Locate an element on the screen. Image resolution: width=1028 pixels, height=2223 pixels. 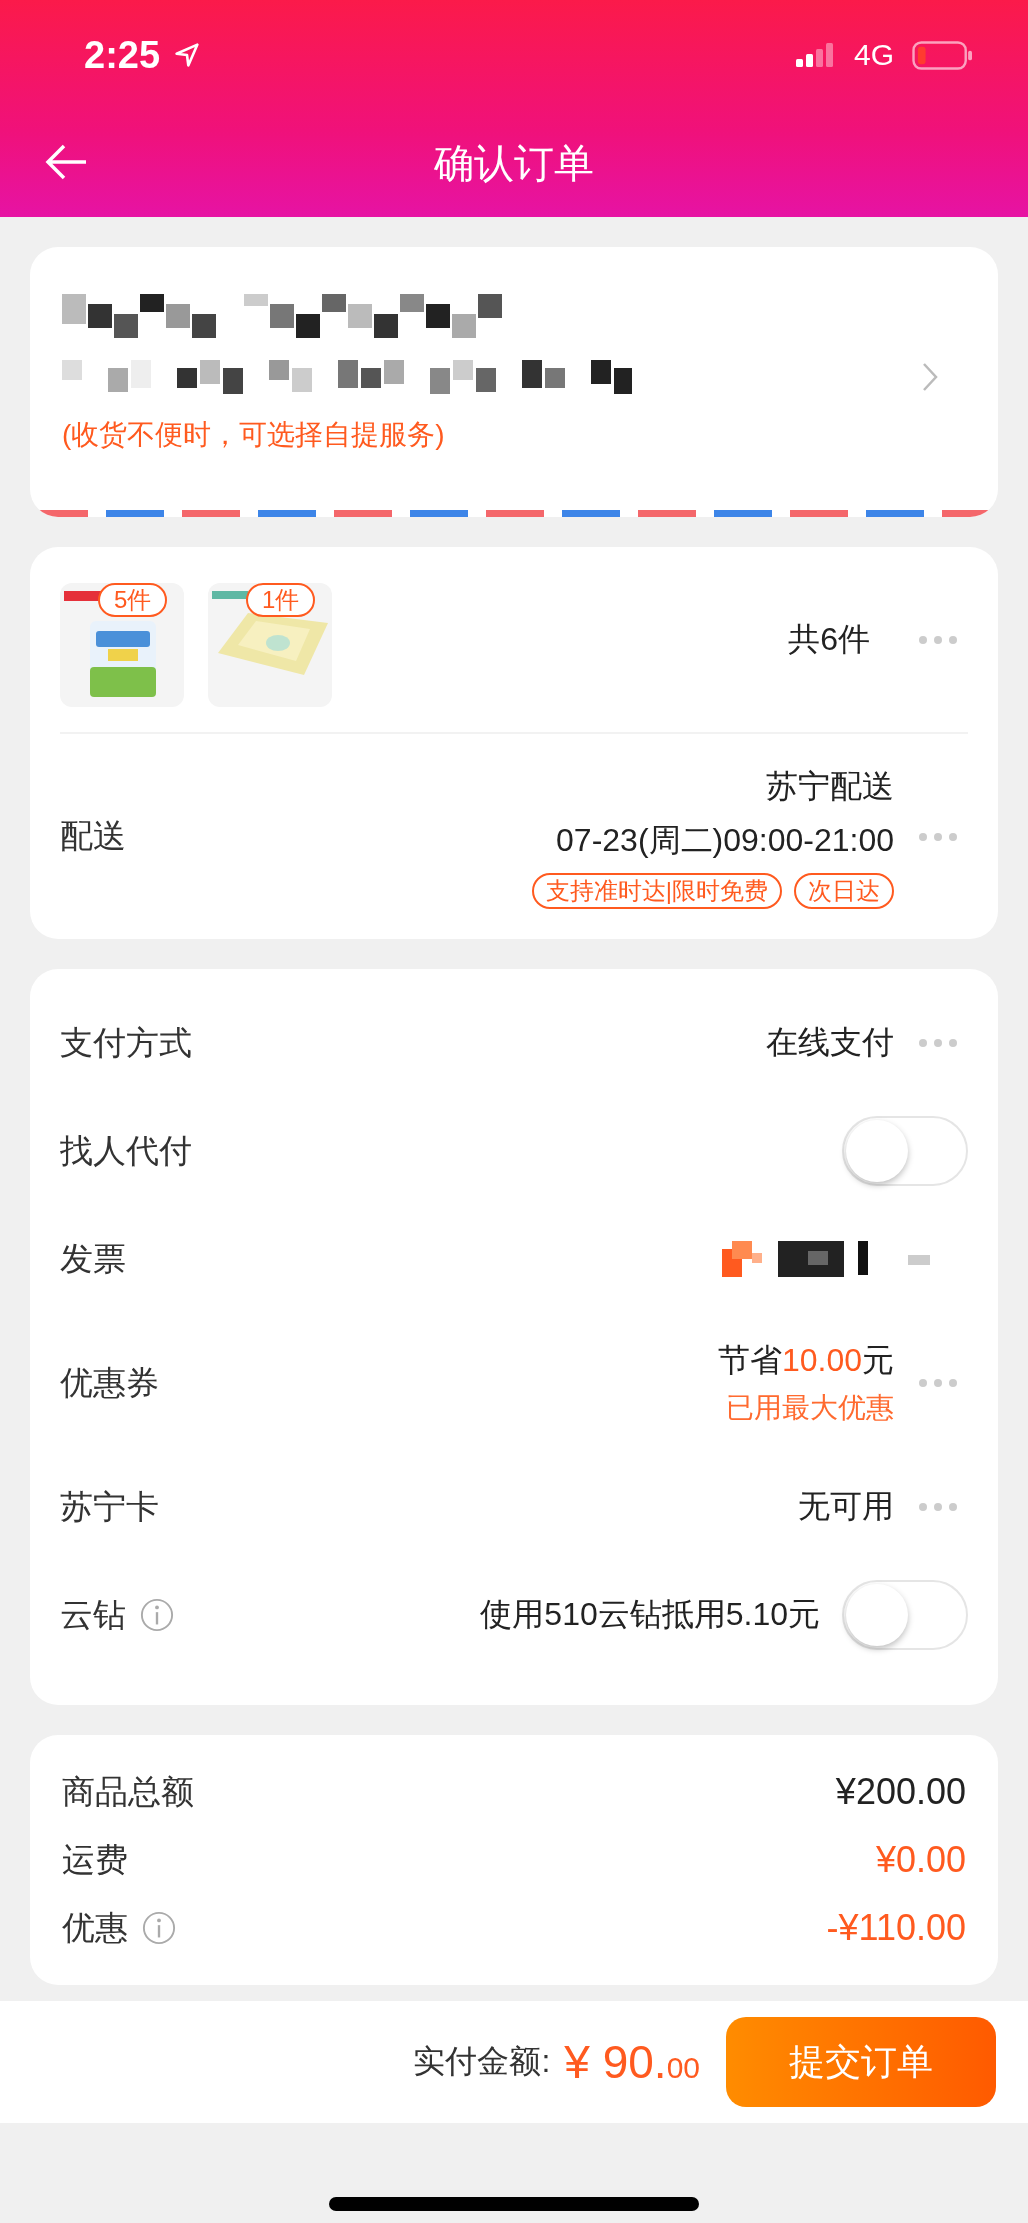
delivery-carrier: 苏宁配送 is located at coordinates (830, 786).